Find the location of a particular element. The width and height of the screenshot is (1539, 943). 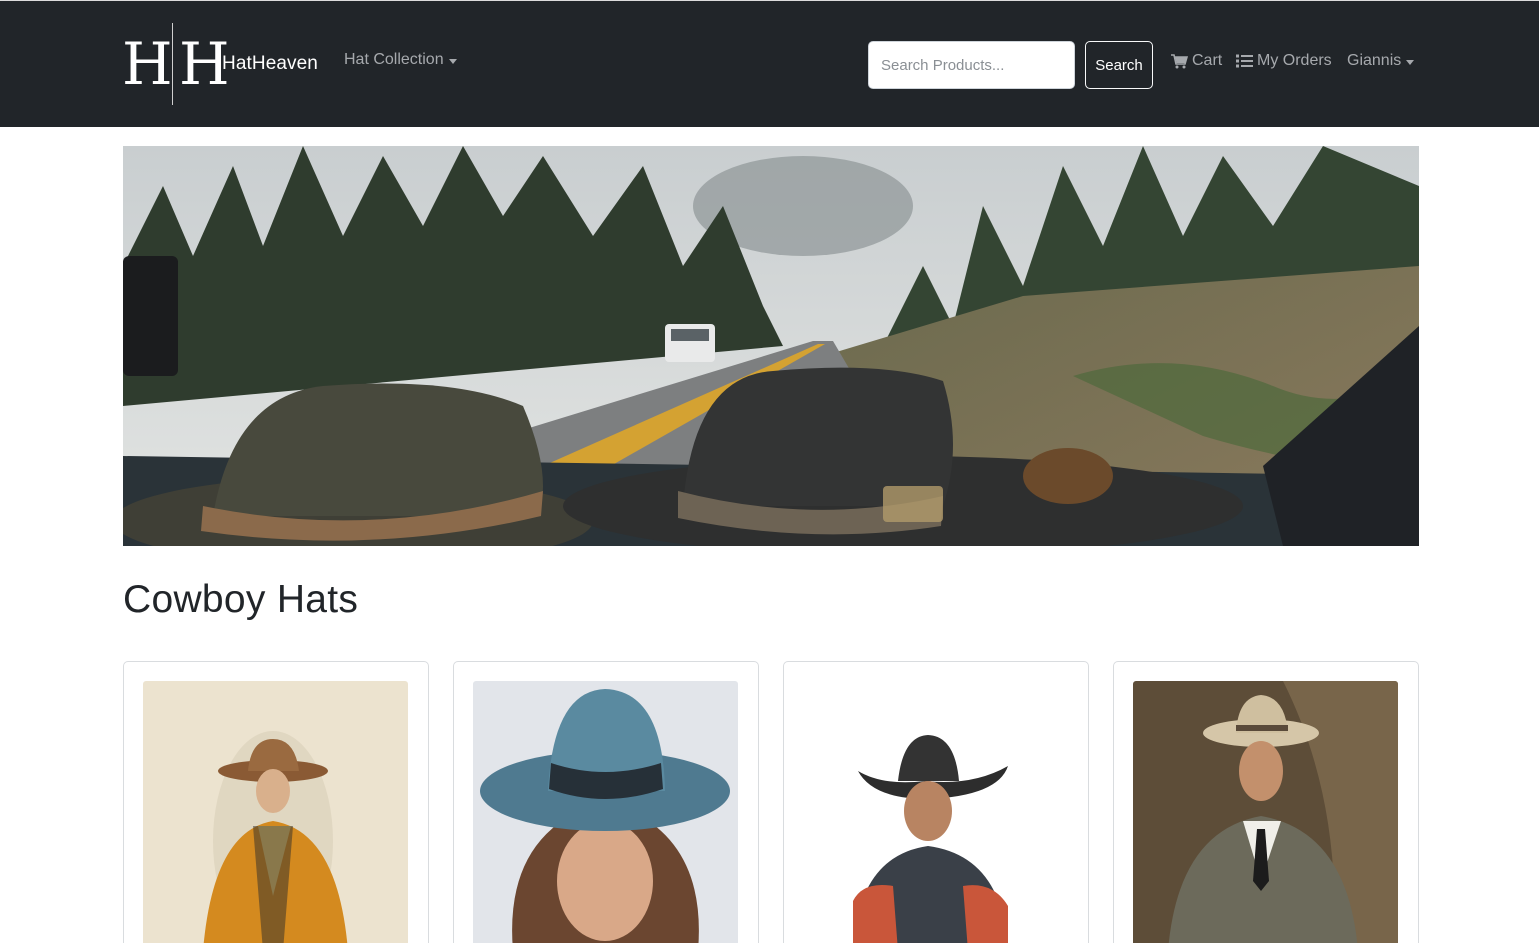

my-orders-label: My Orders is located at coordinates (1294, 60).